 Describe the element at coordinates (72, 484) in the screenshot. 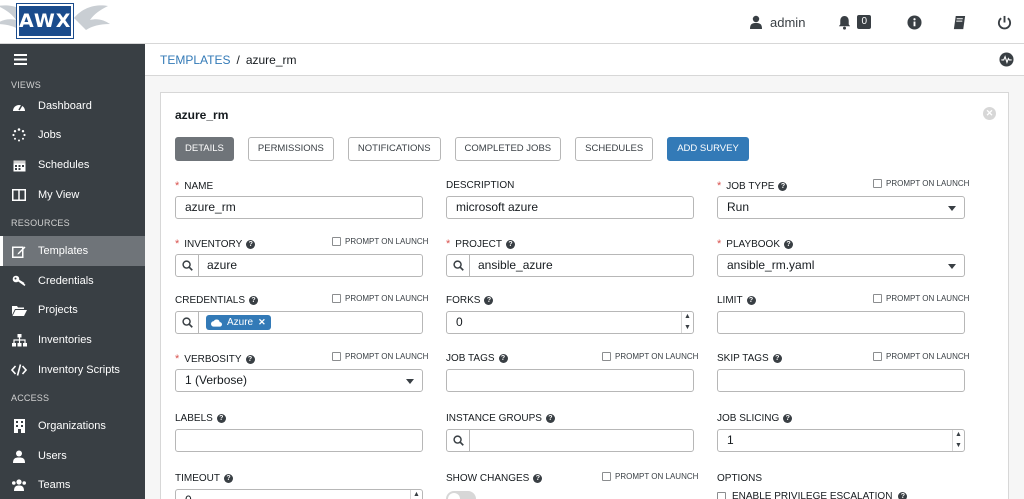

I see `sidebar-item-teams: Teams` at that location.